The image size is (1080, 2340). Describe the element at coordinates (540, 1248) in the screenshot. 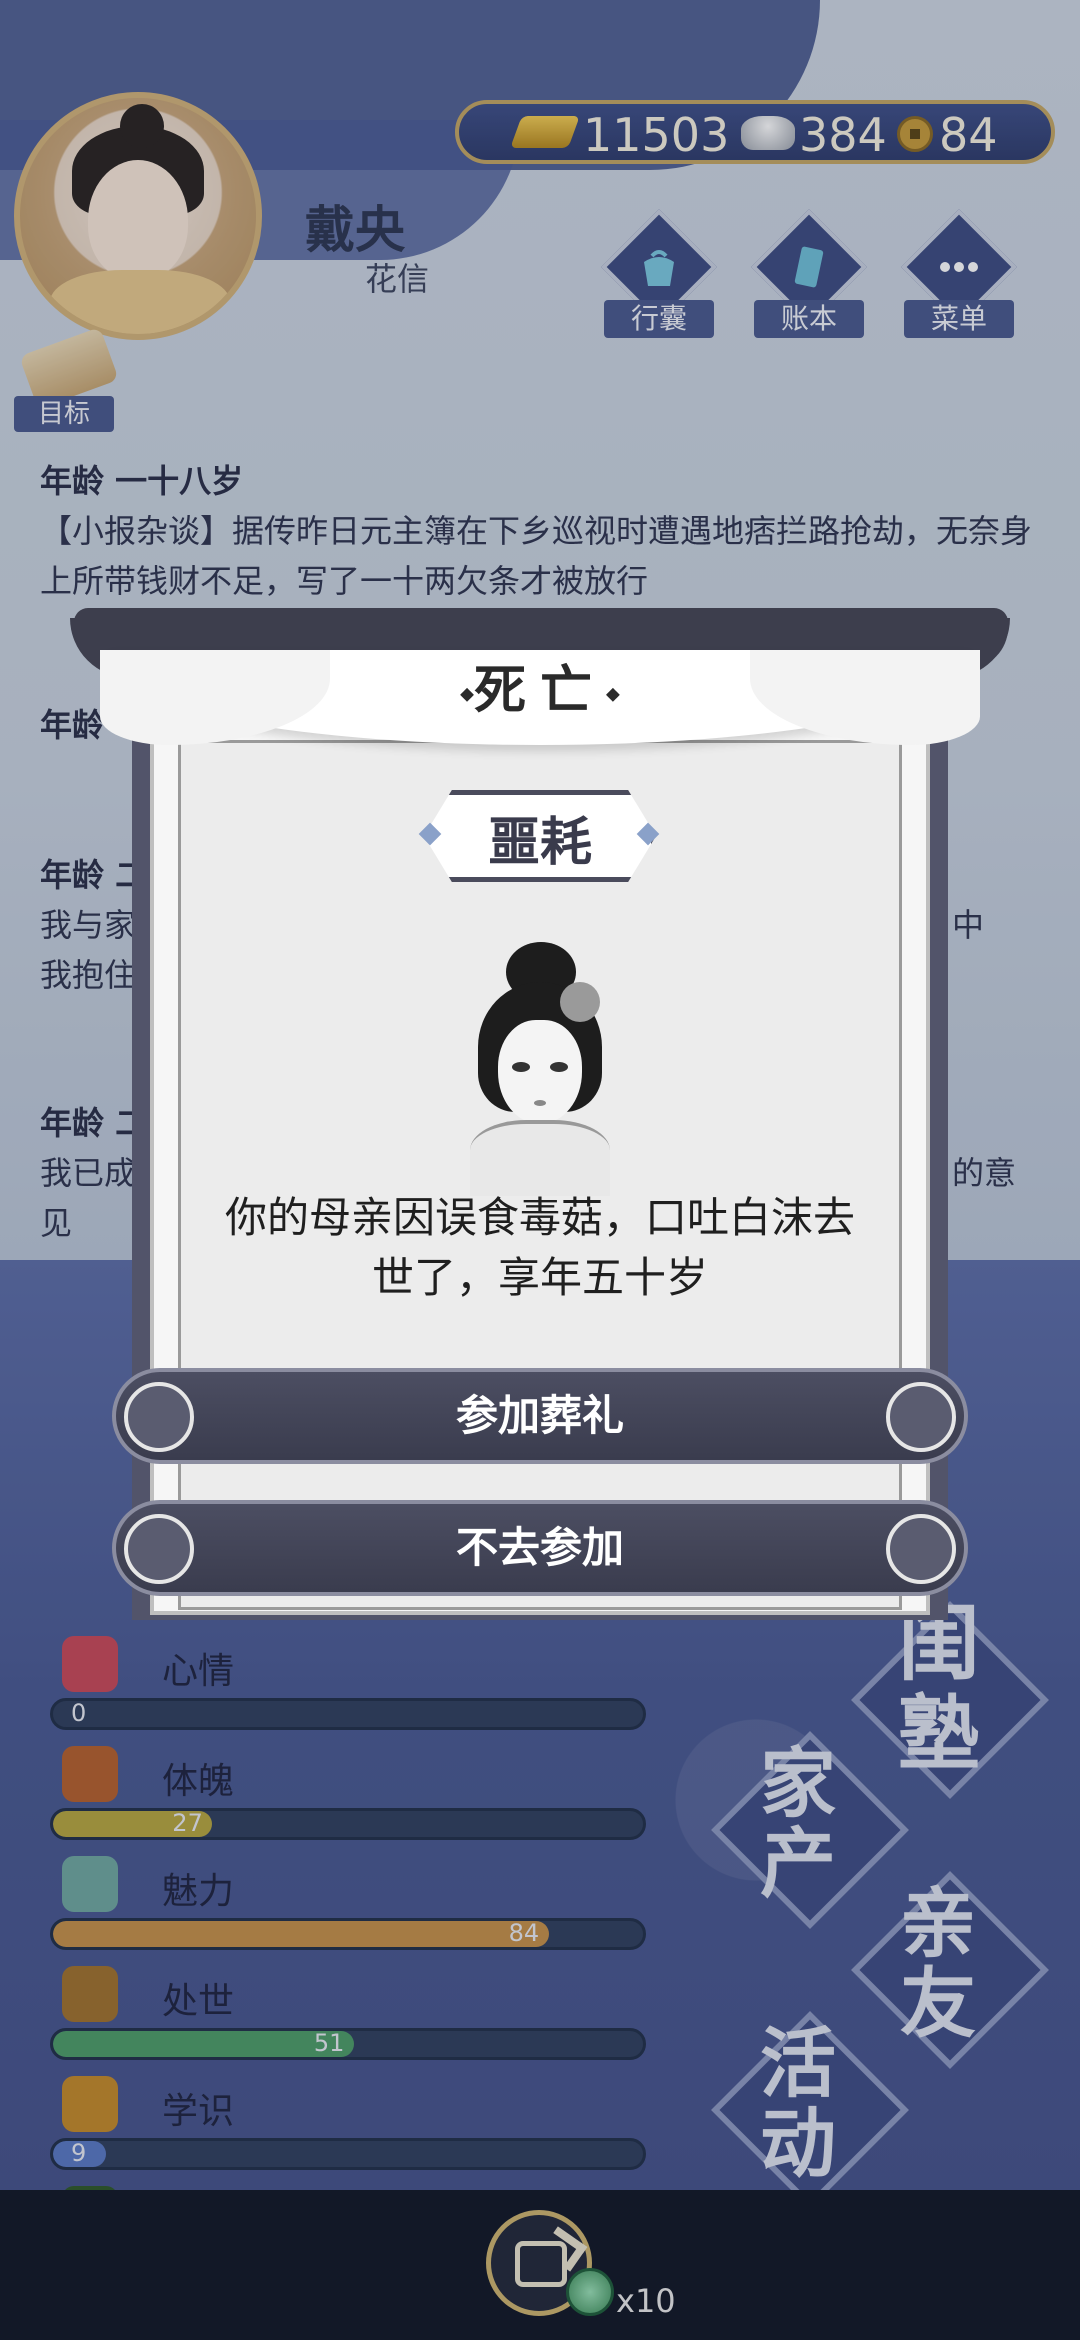

I see `modal-message: 你的母亲因误食毒菇，口吐白沫去 世了，享年五十岁` at that location.